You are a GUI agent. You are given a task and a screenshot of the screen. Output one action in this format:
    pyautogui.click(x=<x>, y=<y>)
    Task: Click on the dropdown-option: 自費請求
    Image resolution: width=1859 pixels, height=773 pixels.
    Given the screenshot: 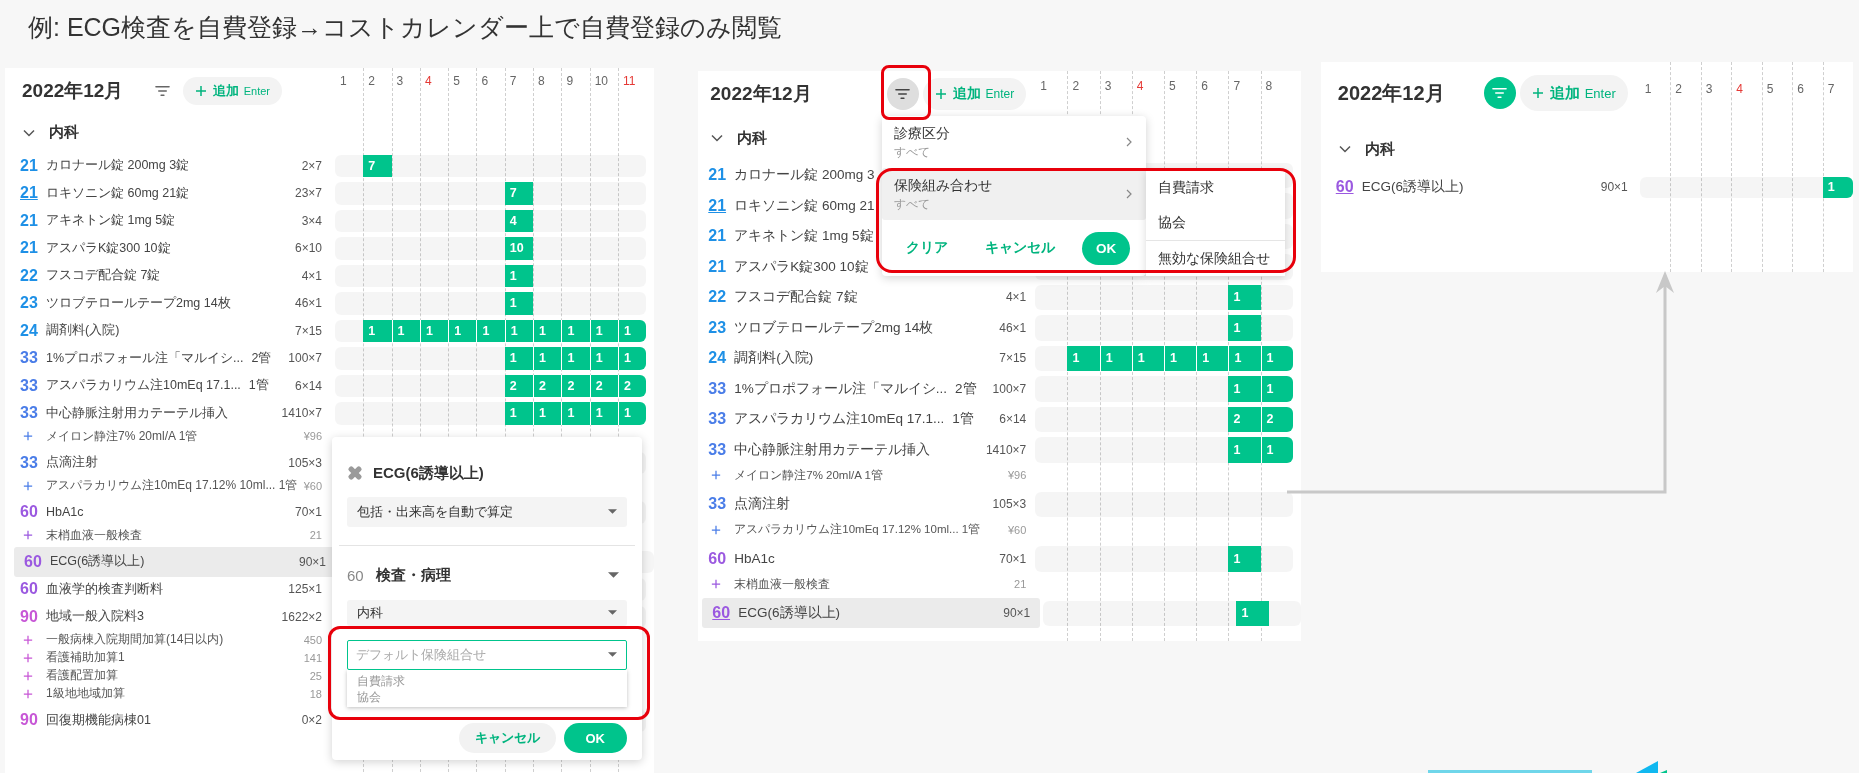 What is the action you would take?
    pyautogui.click(x=487, y=680)
    